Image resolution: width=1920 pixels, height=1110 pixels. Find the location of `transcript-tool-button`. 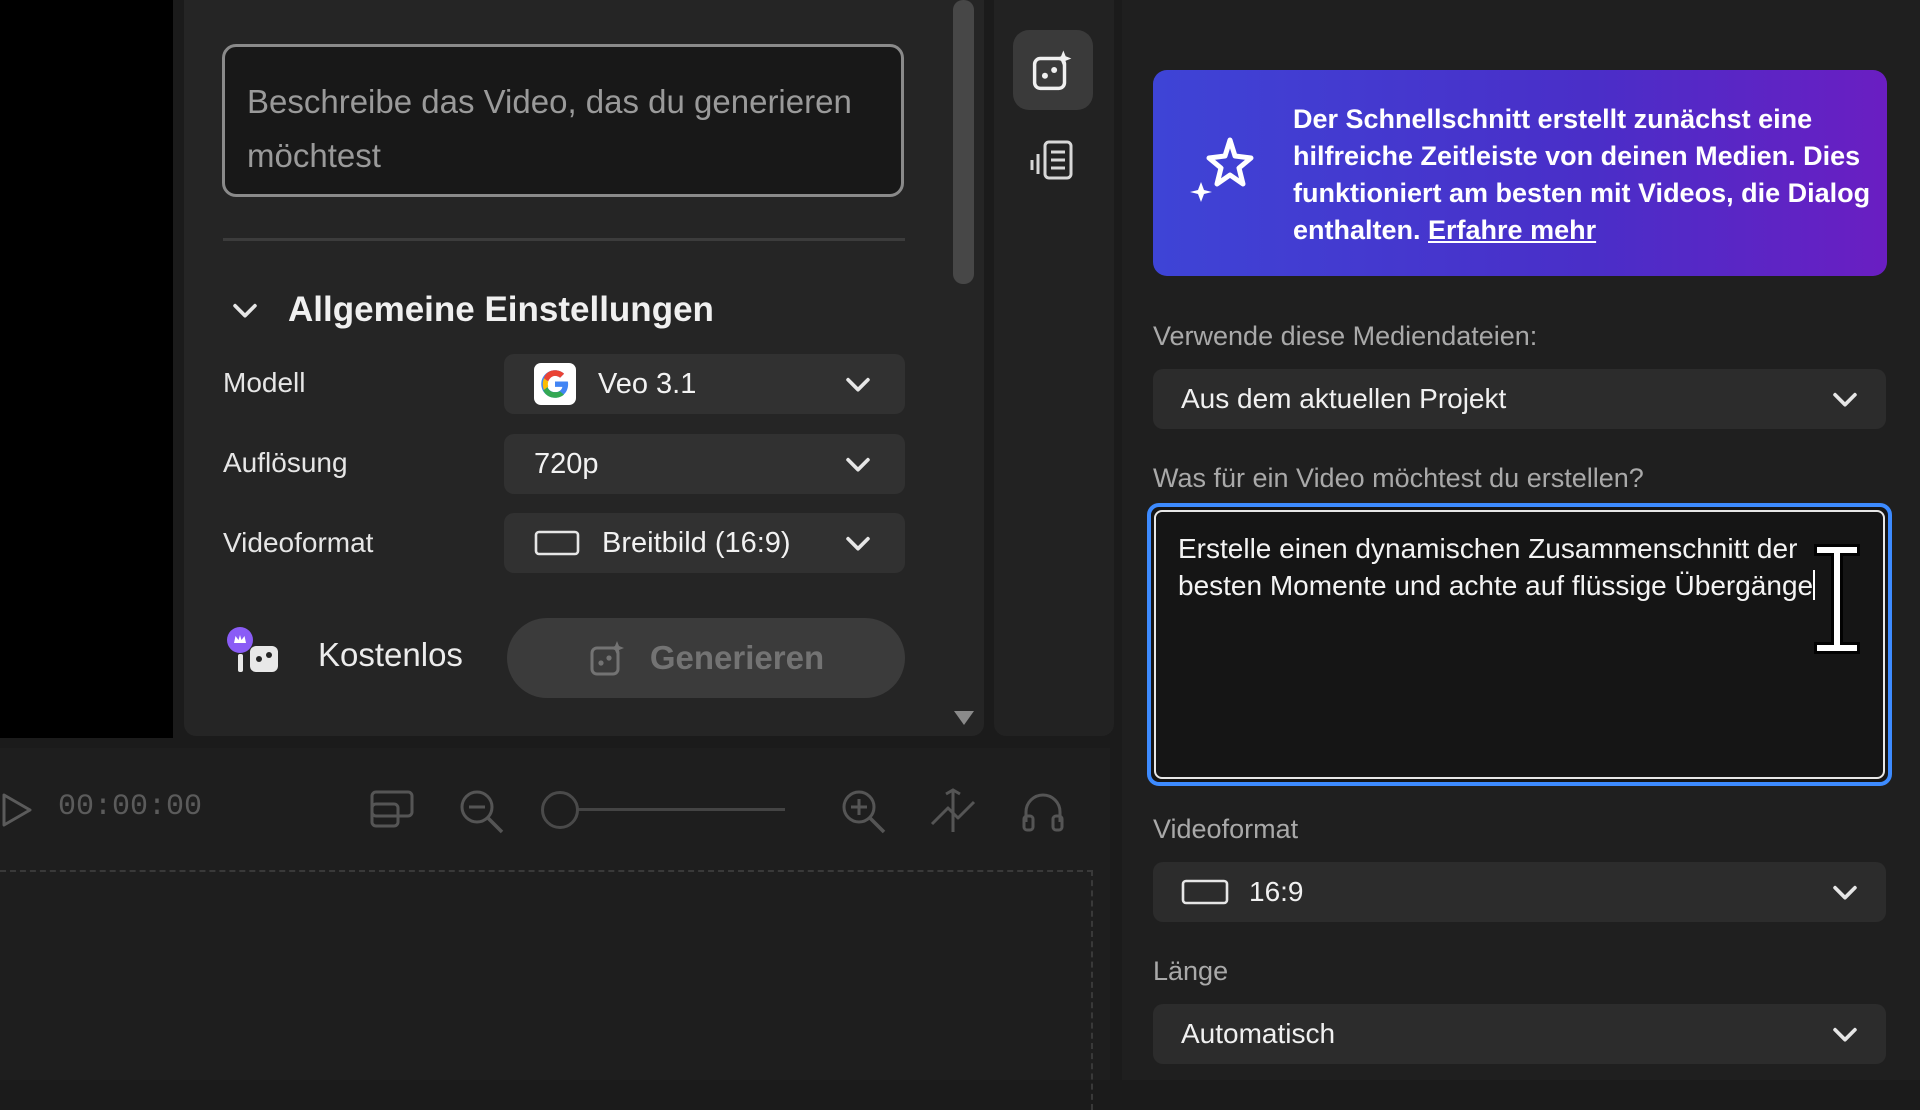

transcript-tool-button is located at coordinates (1053, 160).